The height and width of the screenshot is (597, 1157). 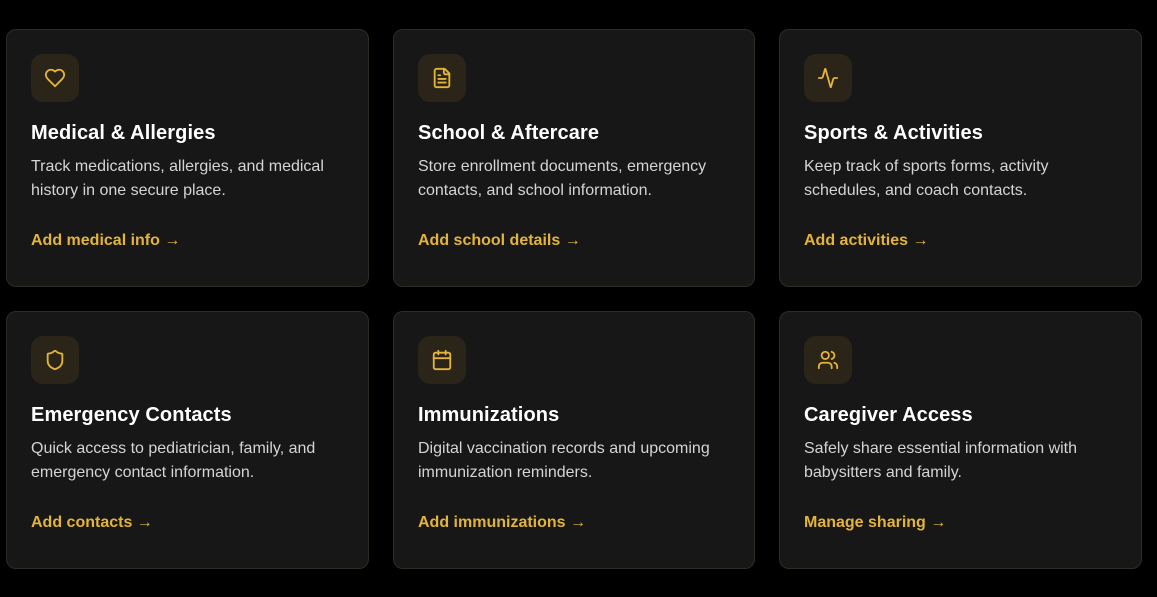 What do you see at coordinates (55, 78) in the screenshot?
I see `heart-icon` at bounding box center [55, 78].